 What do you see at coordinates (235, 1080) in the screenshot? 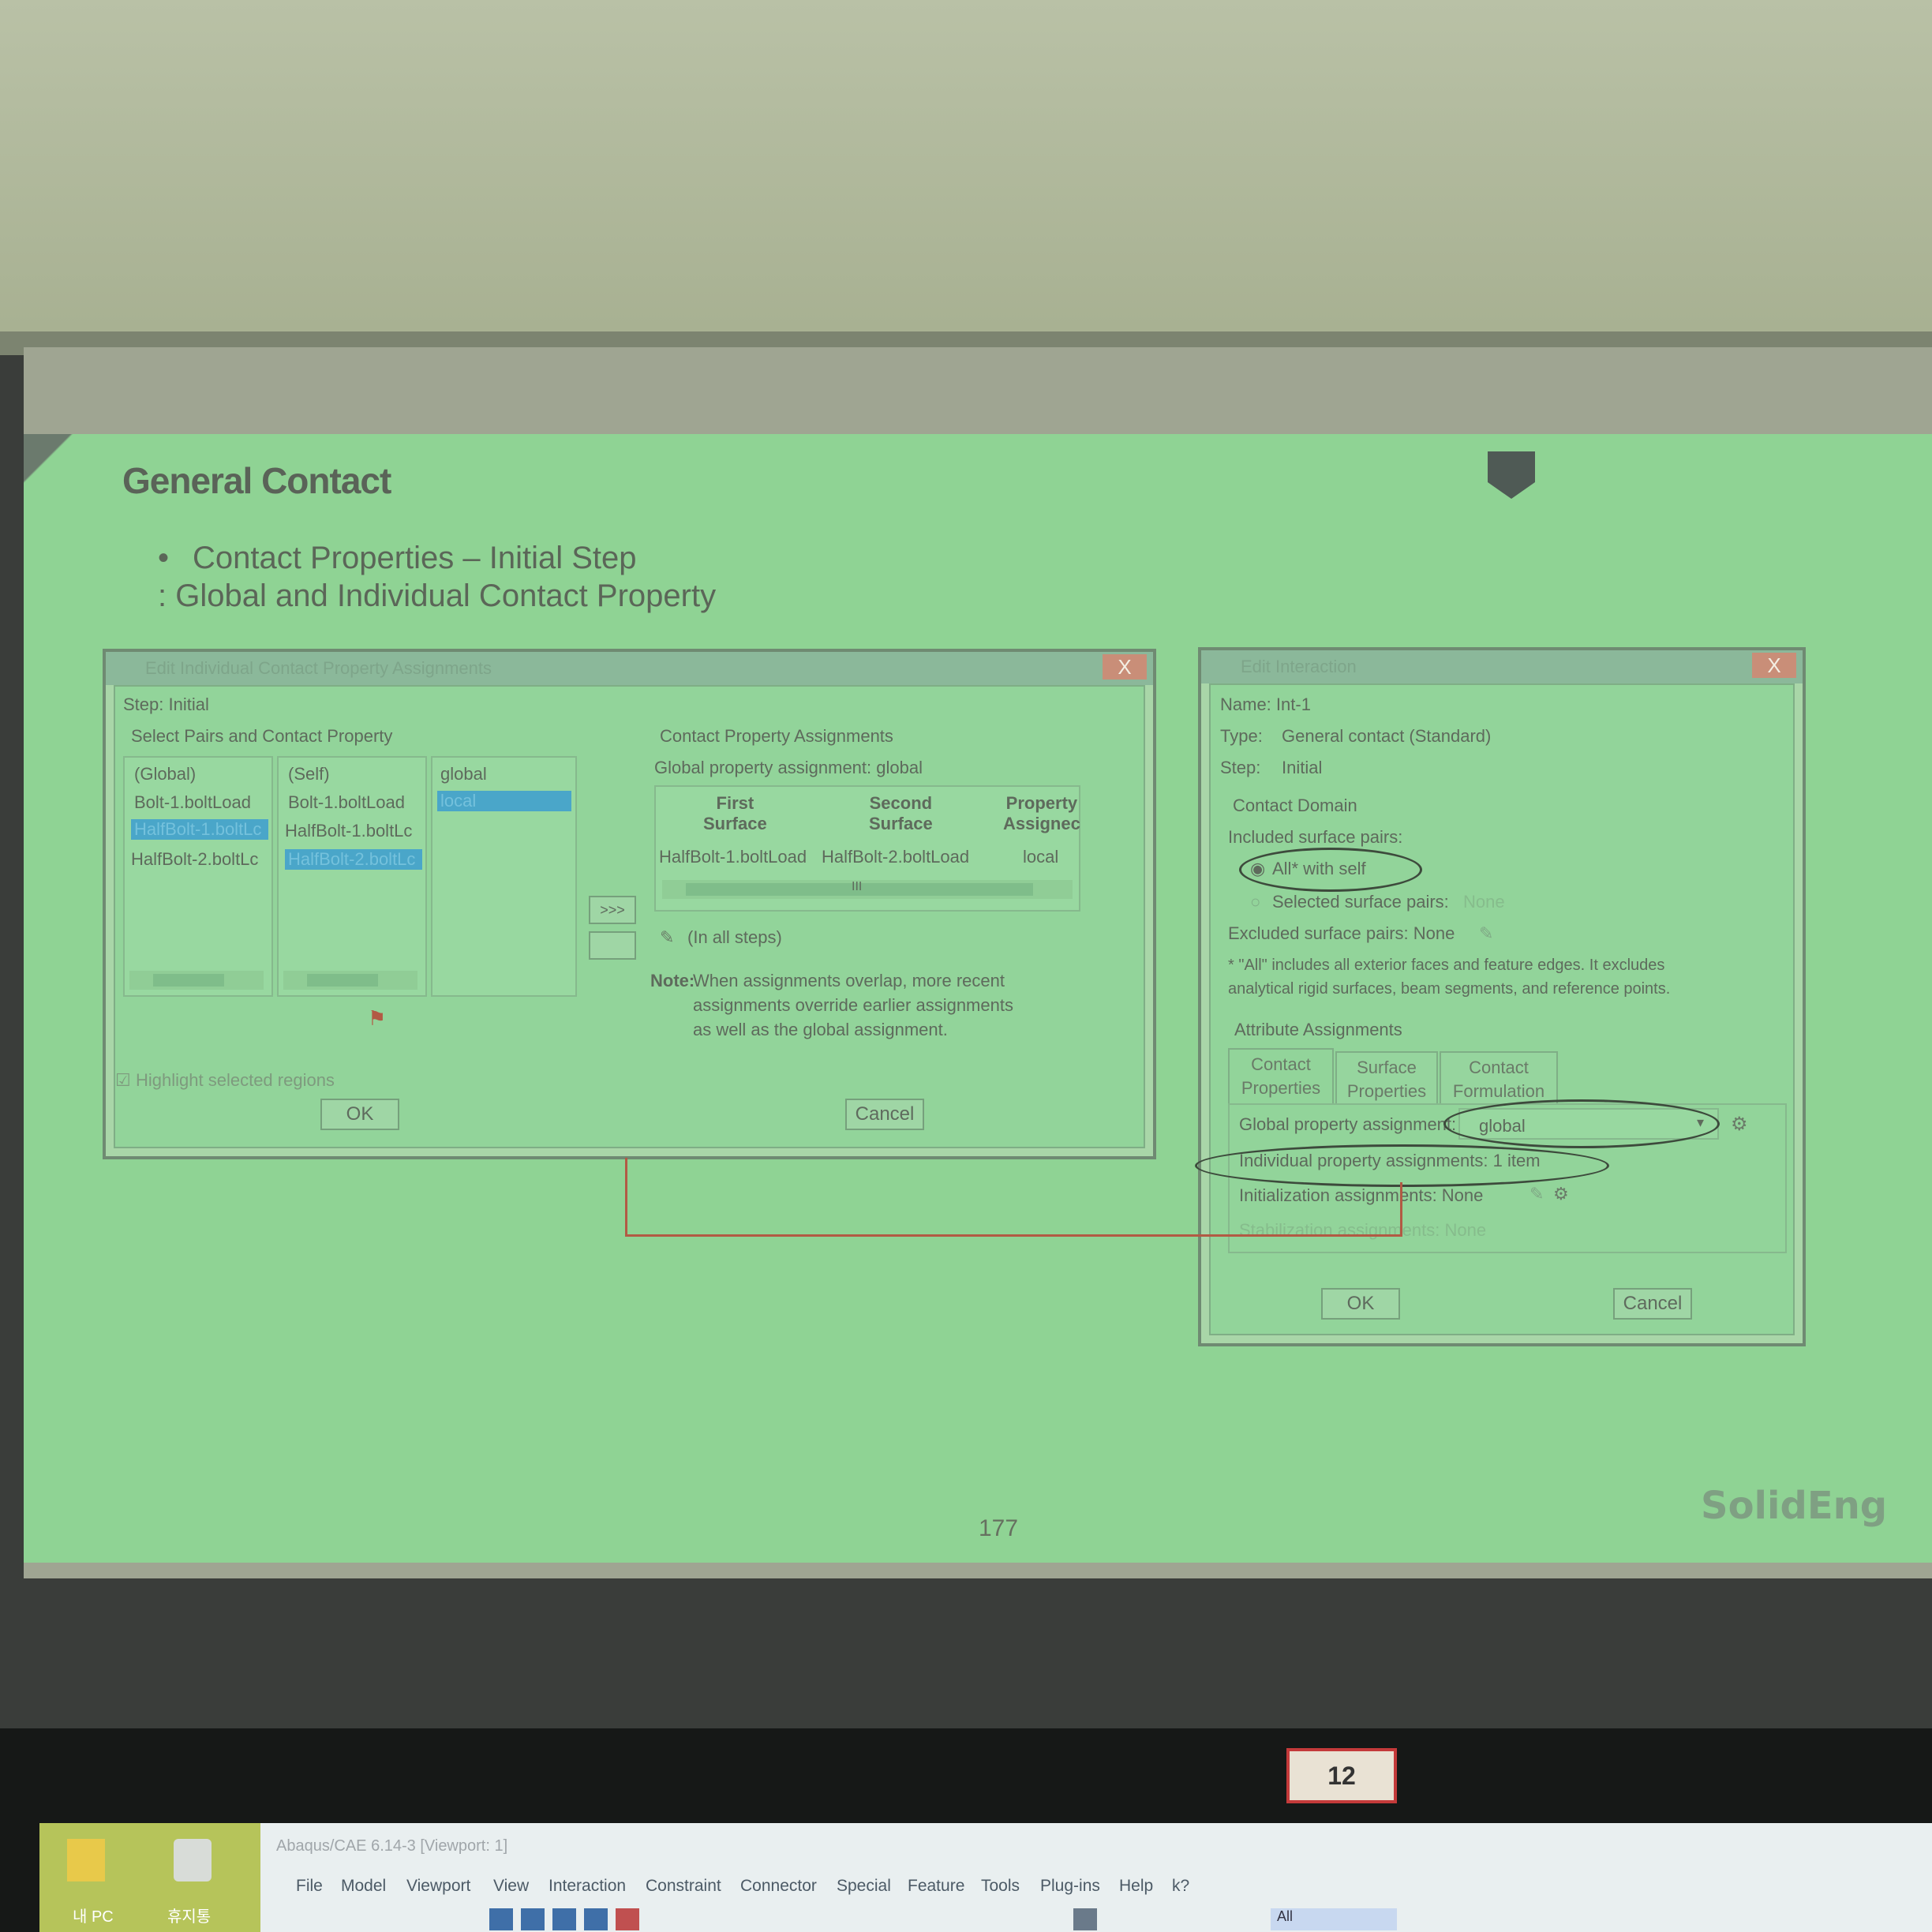
I see `highlight-label: Highlight selected regions` at bounding box center [235, 1080].